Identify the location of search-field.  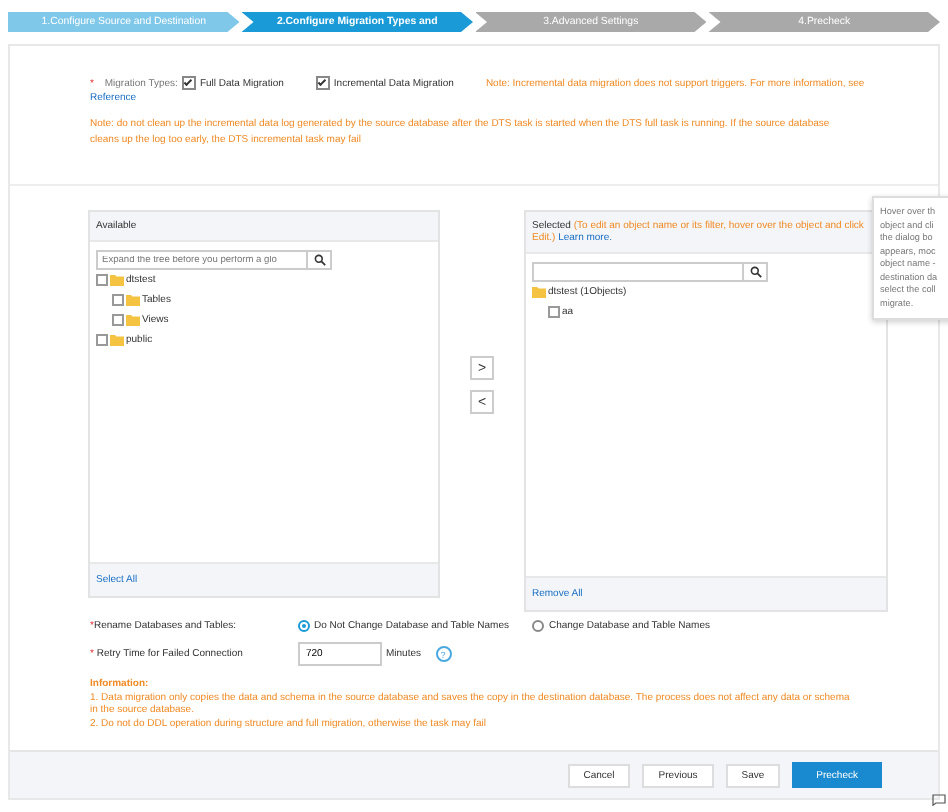
(638, 272).